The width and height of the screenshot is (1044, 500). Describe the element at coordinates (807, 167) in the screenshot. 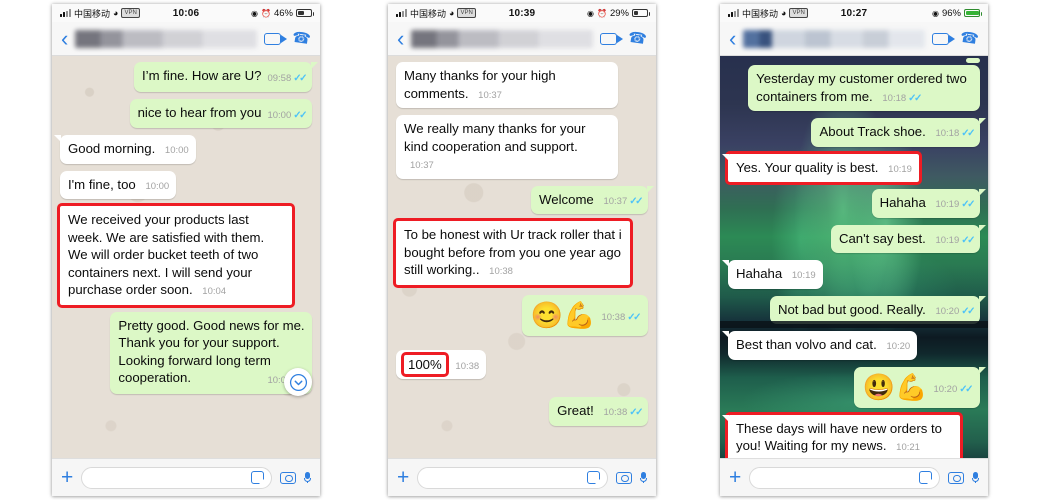

I see `message-text: Yes. Your quality is best.` at that location.